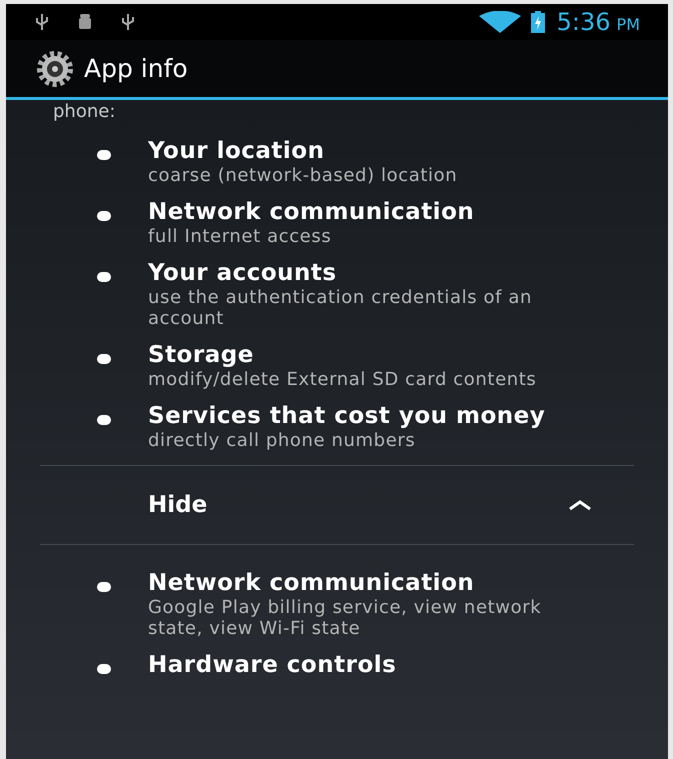 Image resolution: width=673 pixels, height=759 pixels. Describe the element at coordinates (201, 355) in the screenshot. I see `permission-title: Storage` at that location.